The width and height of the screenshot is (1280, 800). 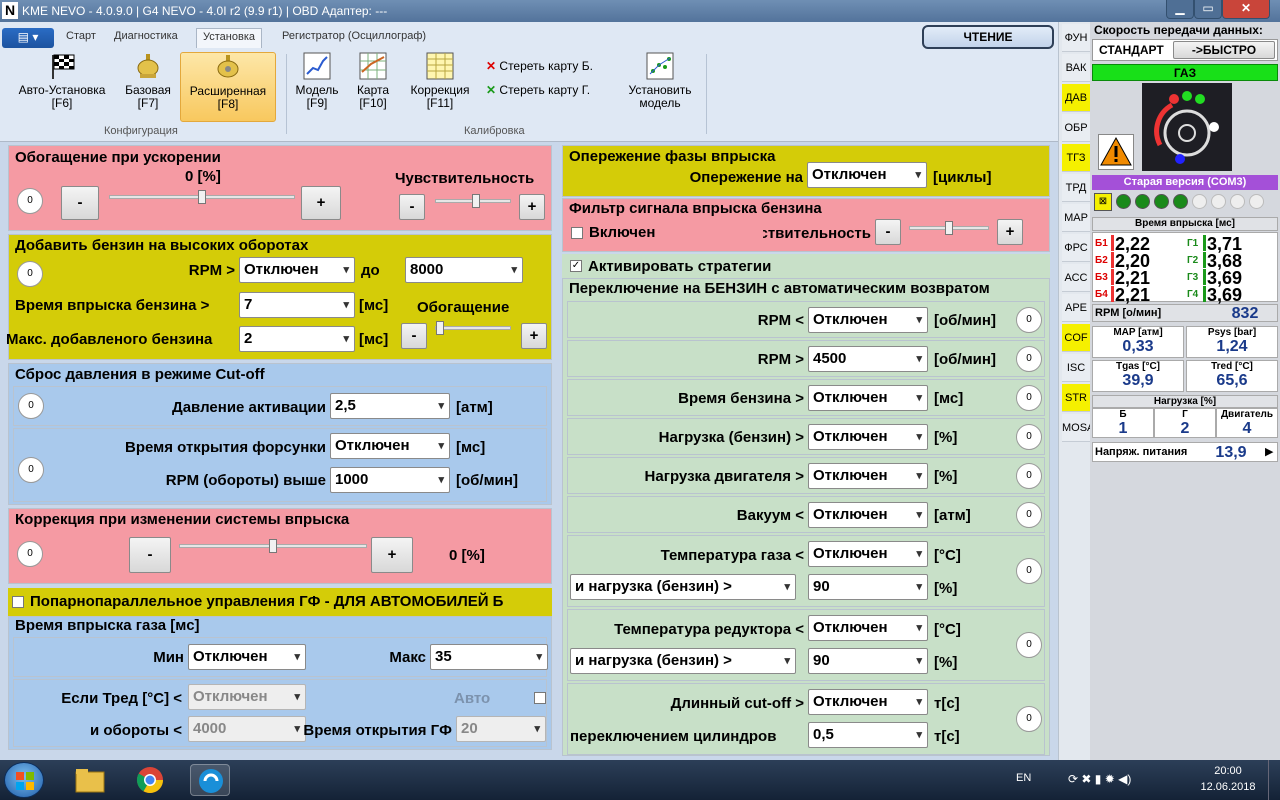 I want to click on set-model-button: Установить модель, so click(x=660, y=87).